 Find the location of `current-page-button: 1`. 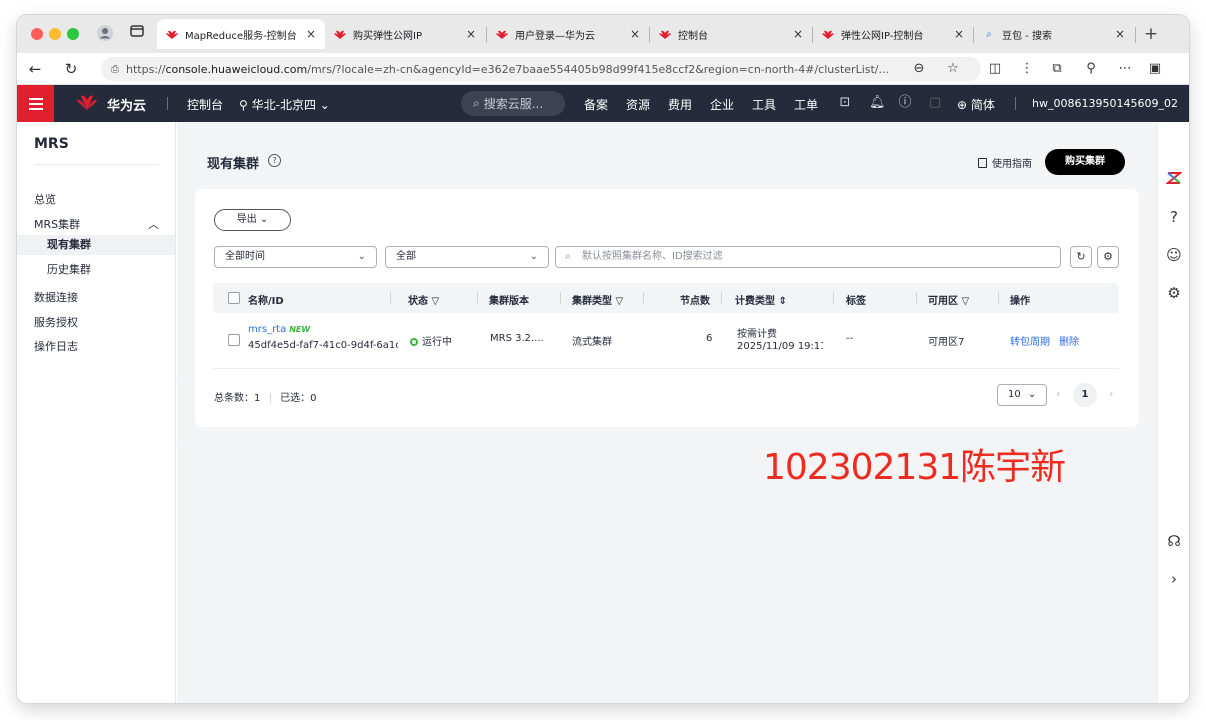

current-page-button: 1 is located at coordinates (1085, 395).